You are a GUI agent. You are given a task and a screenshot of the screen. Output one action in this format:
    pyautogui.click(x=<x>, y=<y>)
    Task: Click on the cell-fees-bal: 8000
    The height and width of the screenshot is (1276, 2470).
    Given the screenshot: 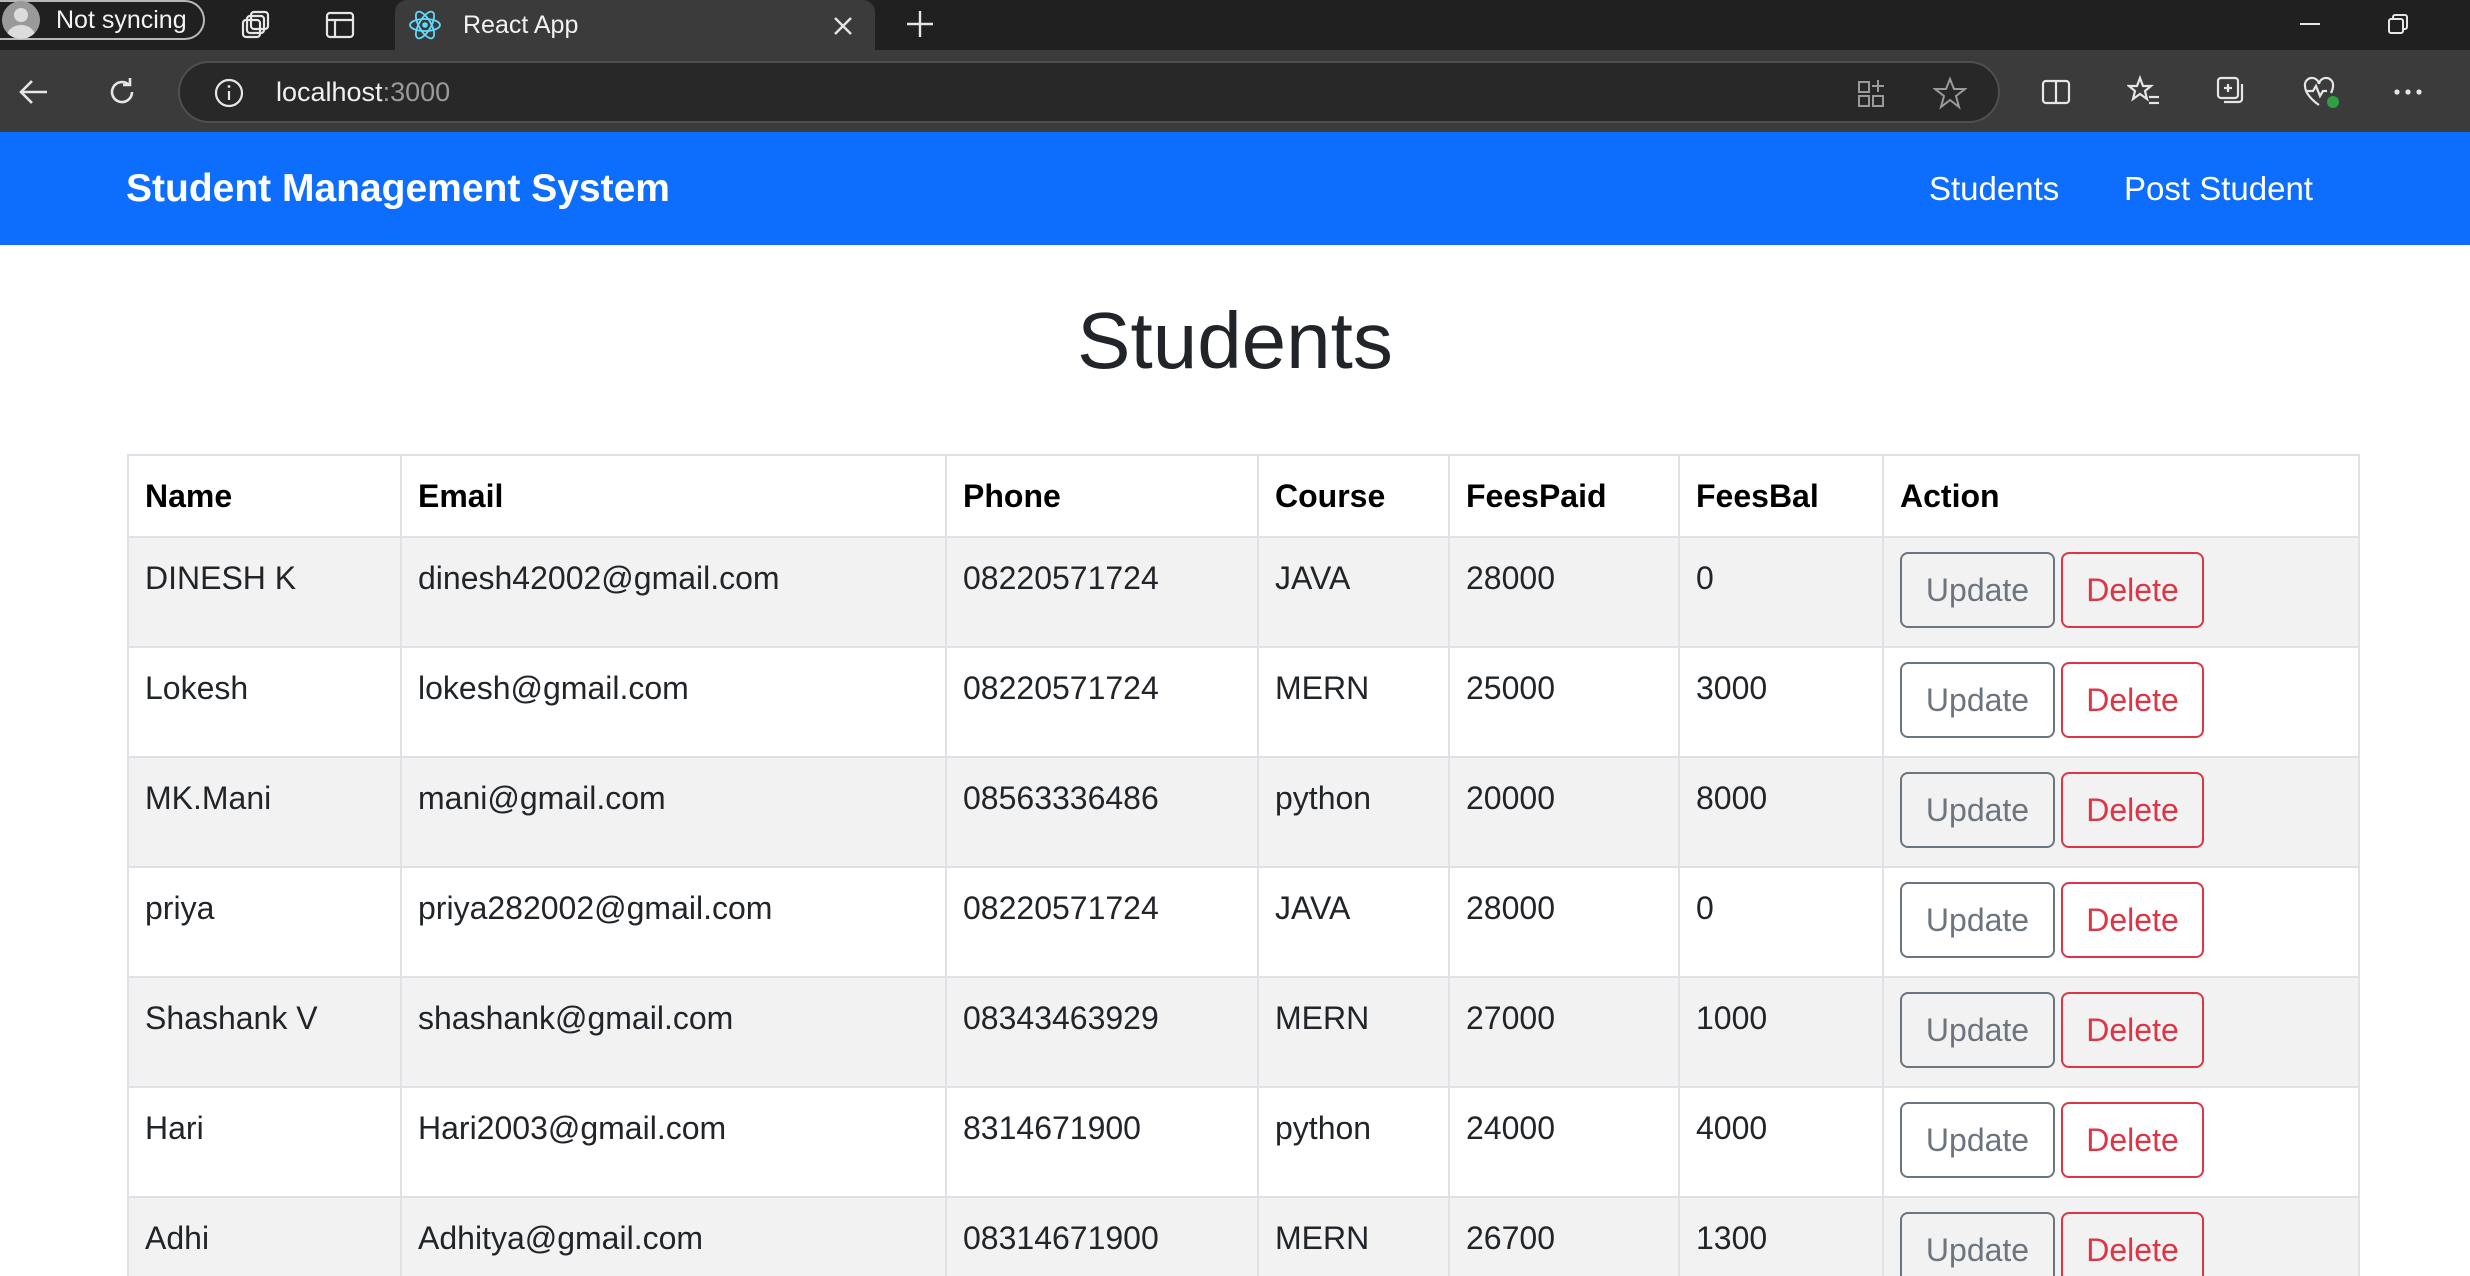 What is the action you would take?
    pyautogui.click(x=1781, y=812)
    